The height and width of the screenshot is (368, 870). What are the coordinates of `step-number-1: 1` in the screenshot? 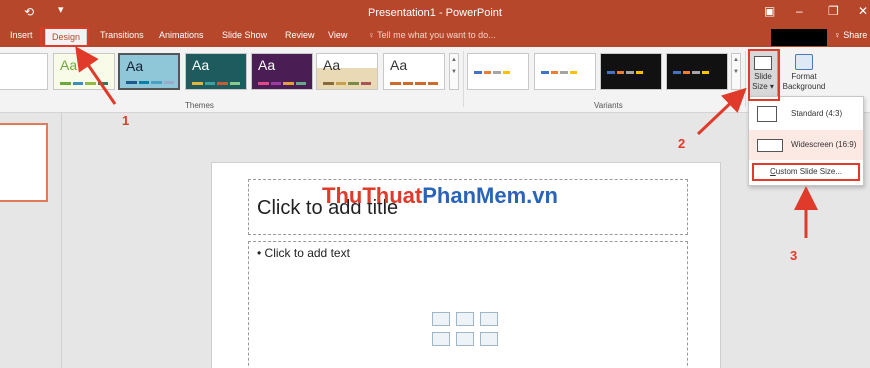 It's located at (126, 120).